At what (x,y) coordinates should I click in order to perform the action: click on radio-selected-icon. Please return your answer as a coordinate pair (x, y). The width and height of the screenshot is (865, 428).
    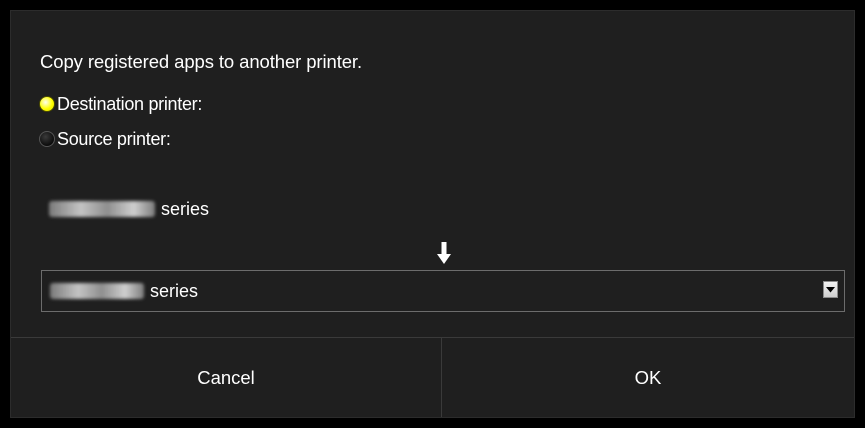
    Looking at the image, I should click on (47, 104).